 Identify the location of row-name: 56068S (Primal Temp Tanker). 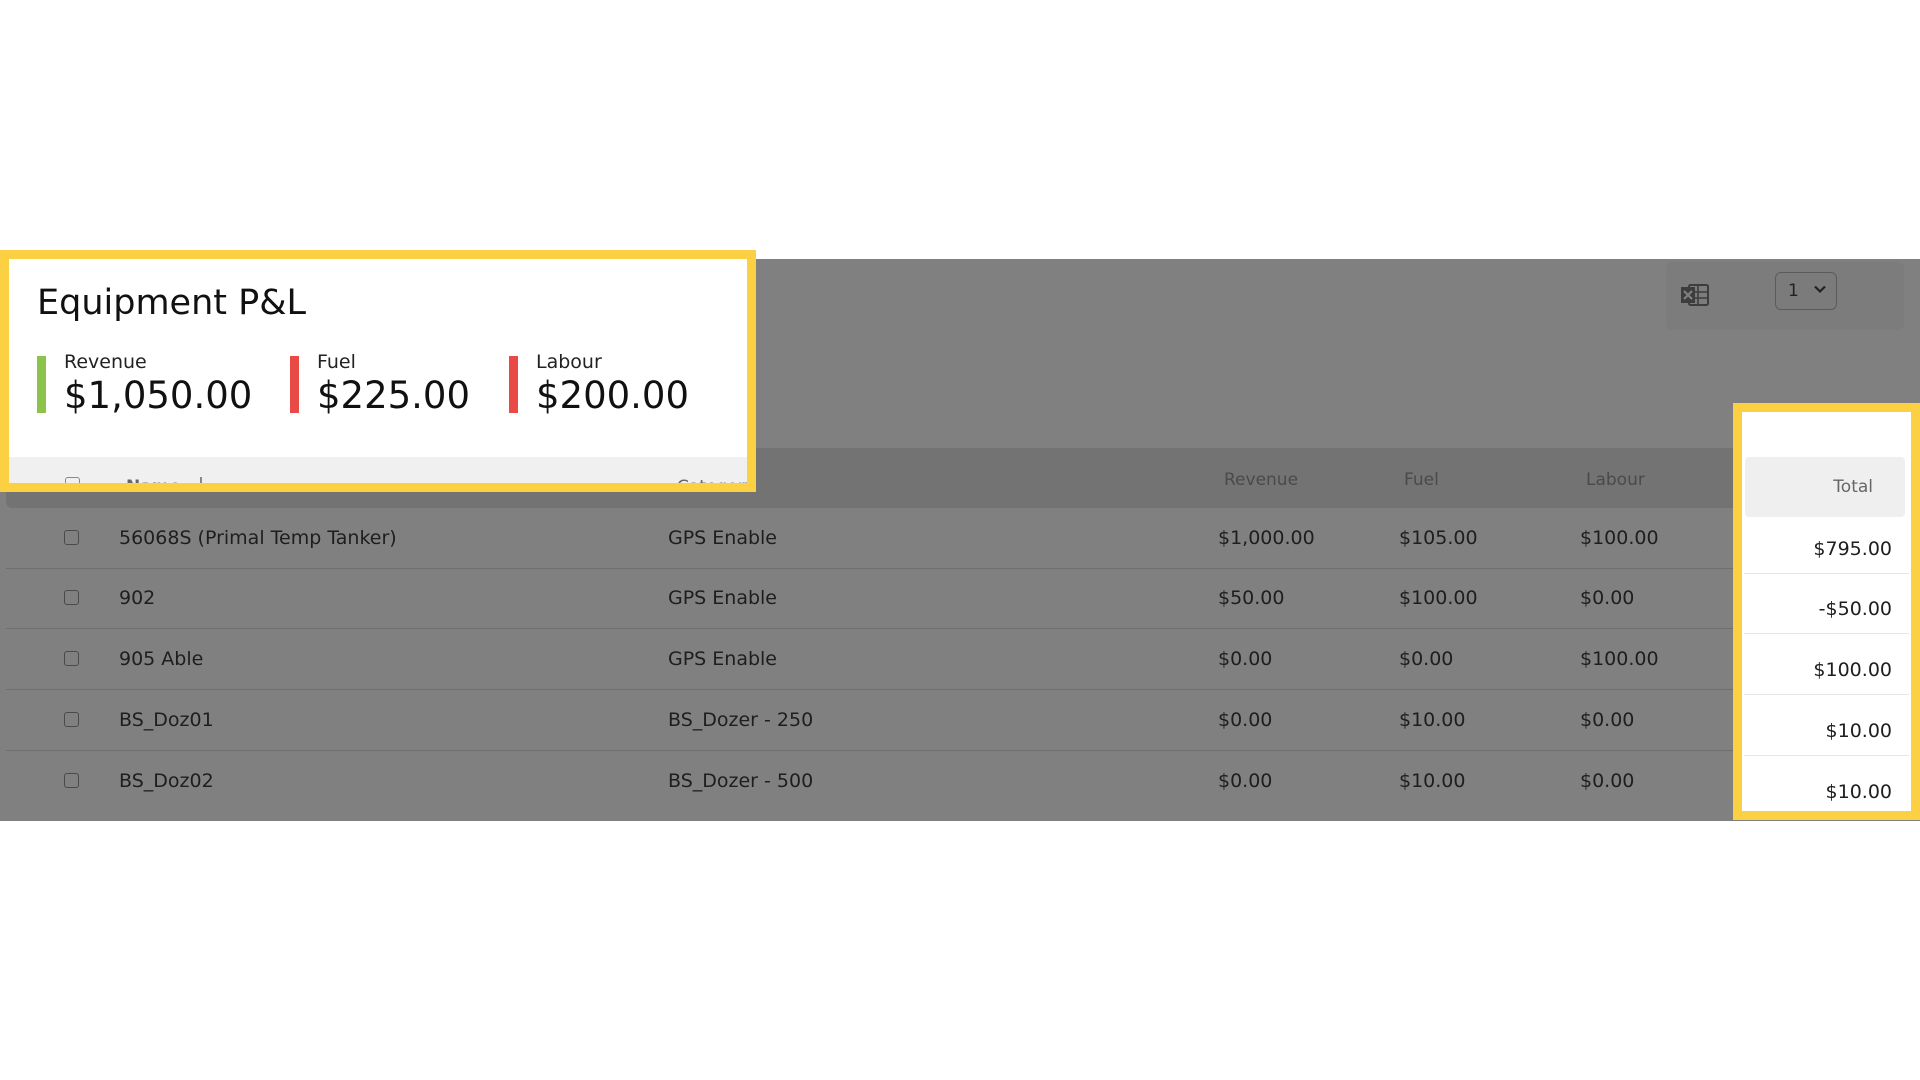
(258, 538).